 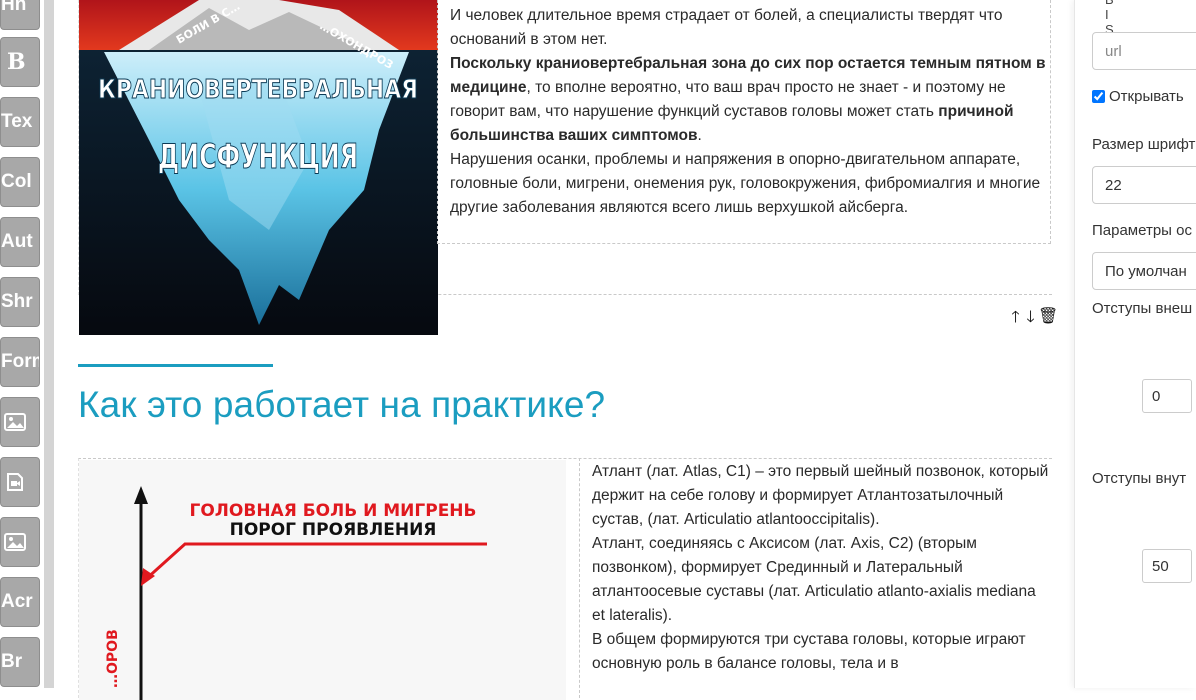 What do you see at coordinates (333, 511) in the screenshot?
I see `chart-title-1: ГОЛОВНАЯ БОЛЬ И МИГРЕНЬ` at bounding box center [333, 511].